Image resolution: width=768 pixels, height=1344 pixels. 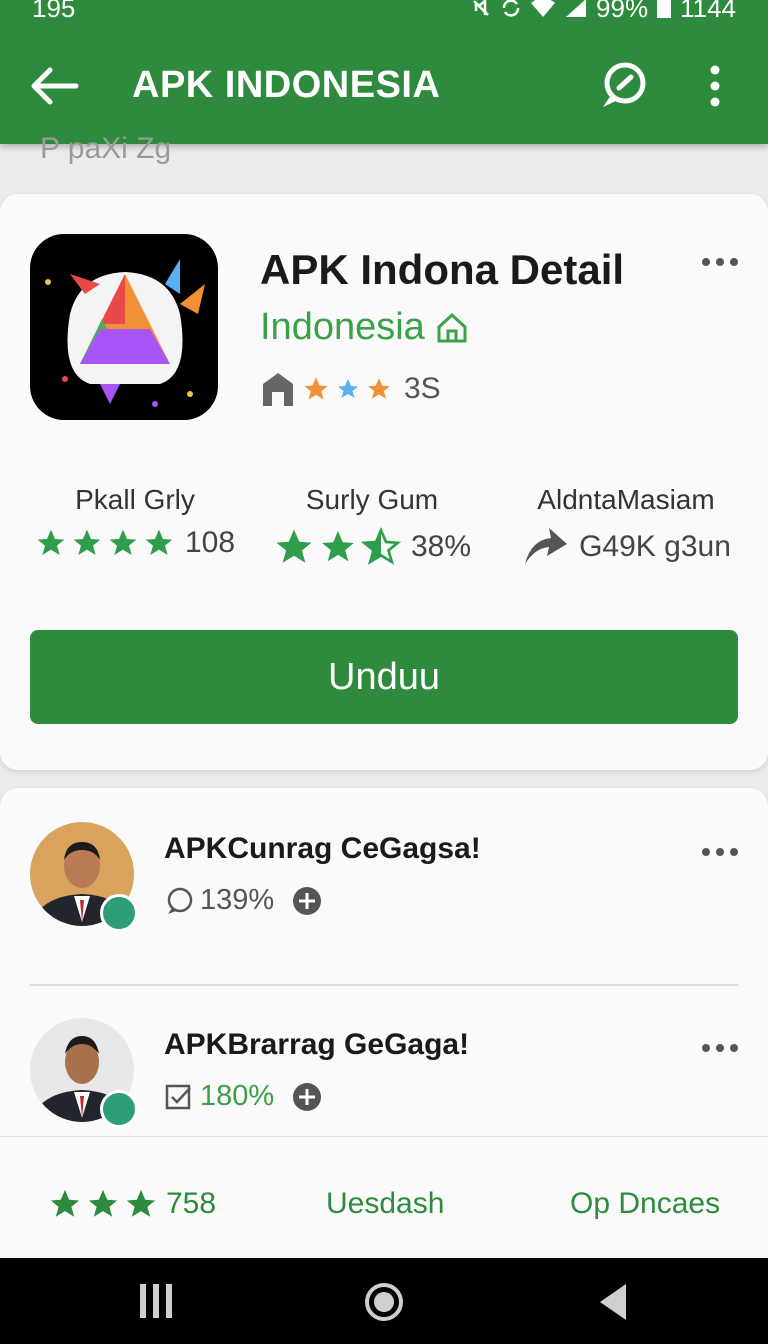 I want to click on stat-label: Pkall Grly, so click(x=135, y=499).